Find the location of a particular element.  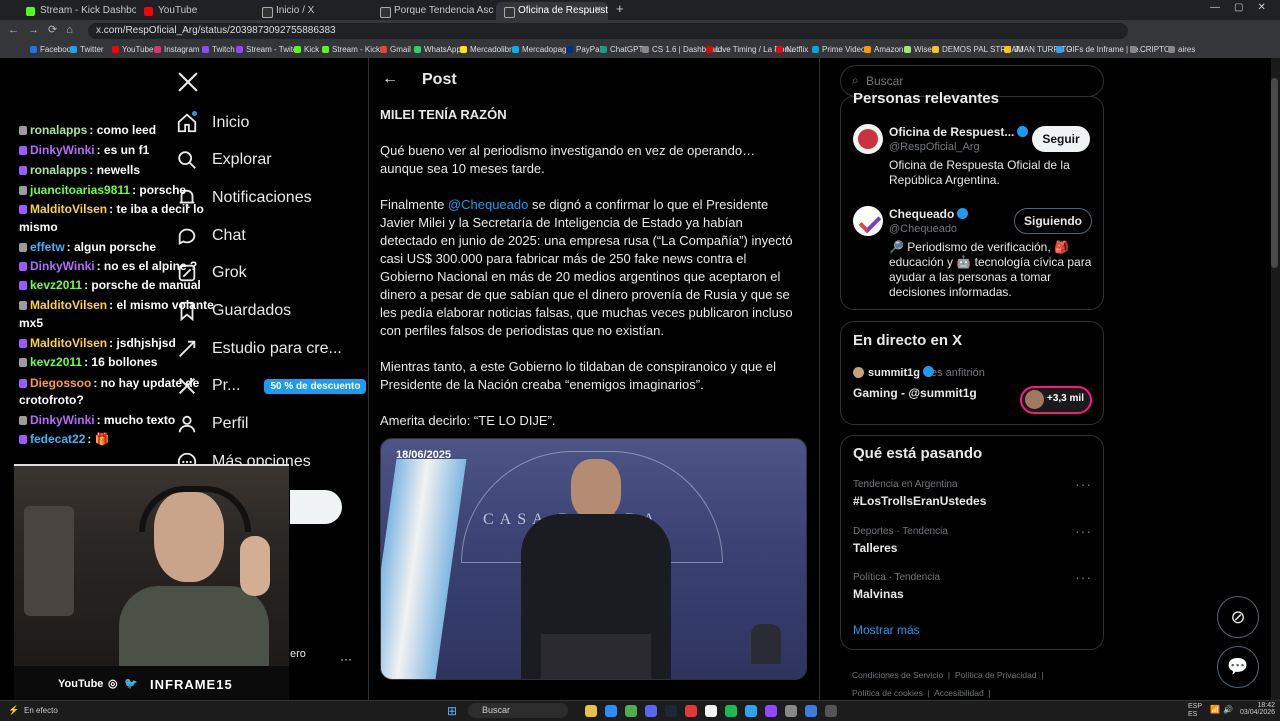

person-name: Chequeado is located at coordinates (929, 214).